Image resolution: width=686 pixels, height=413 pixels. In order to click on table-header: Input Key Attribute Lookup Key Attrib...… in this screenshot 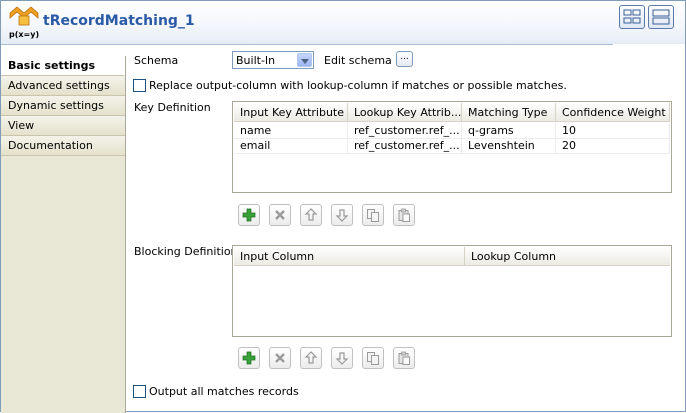, I will do `click(452, 112)`.